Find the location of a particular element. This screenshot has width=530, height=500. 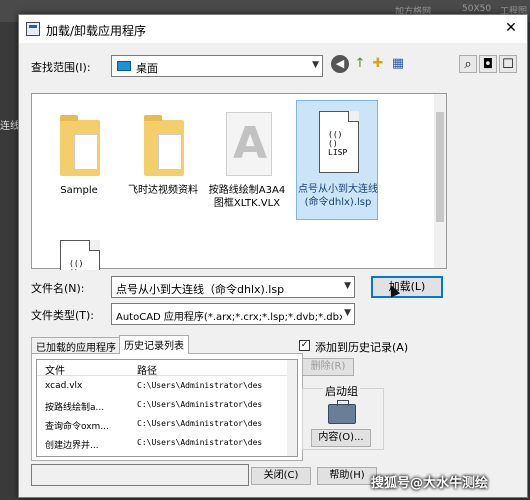

load-button: 加载(L) is located at coordinates (407, 287).